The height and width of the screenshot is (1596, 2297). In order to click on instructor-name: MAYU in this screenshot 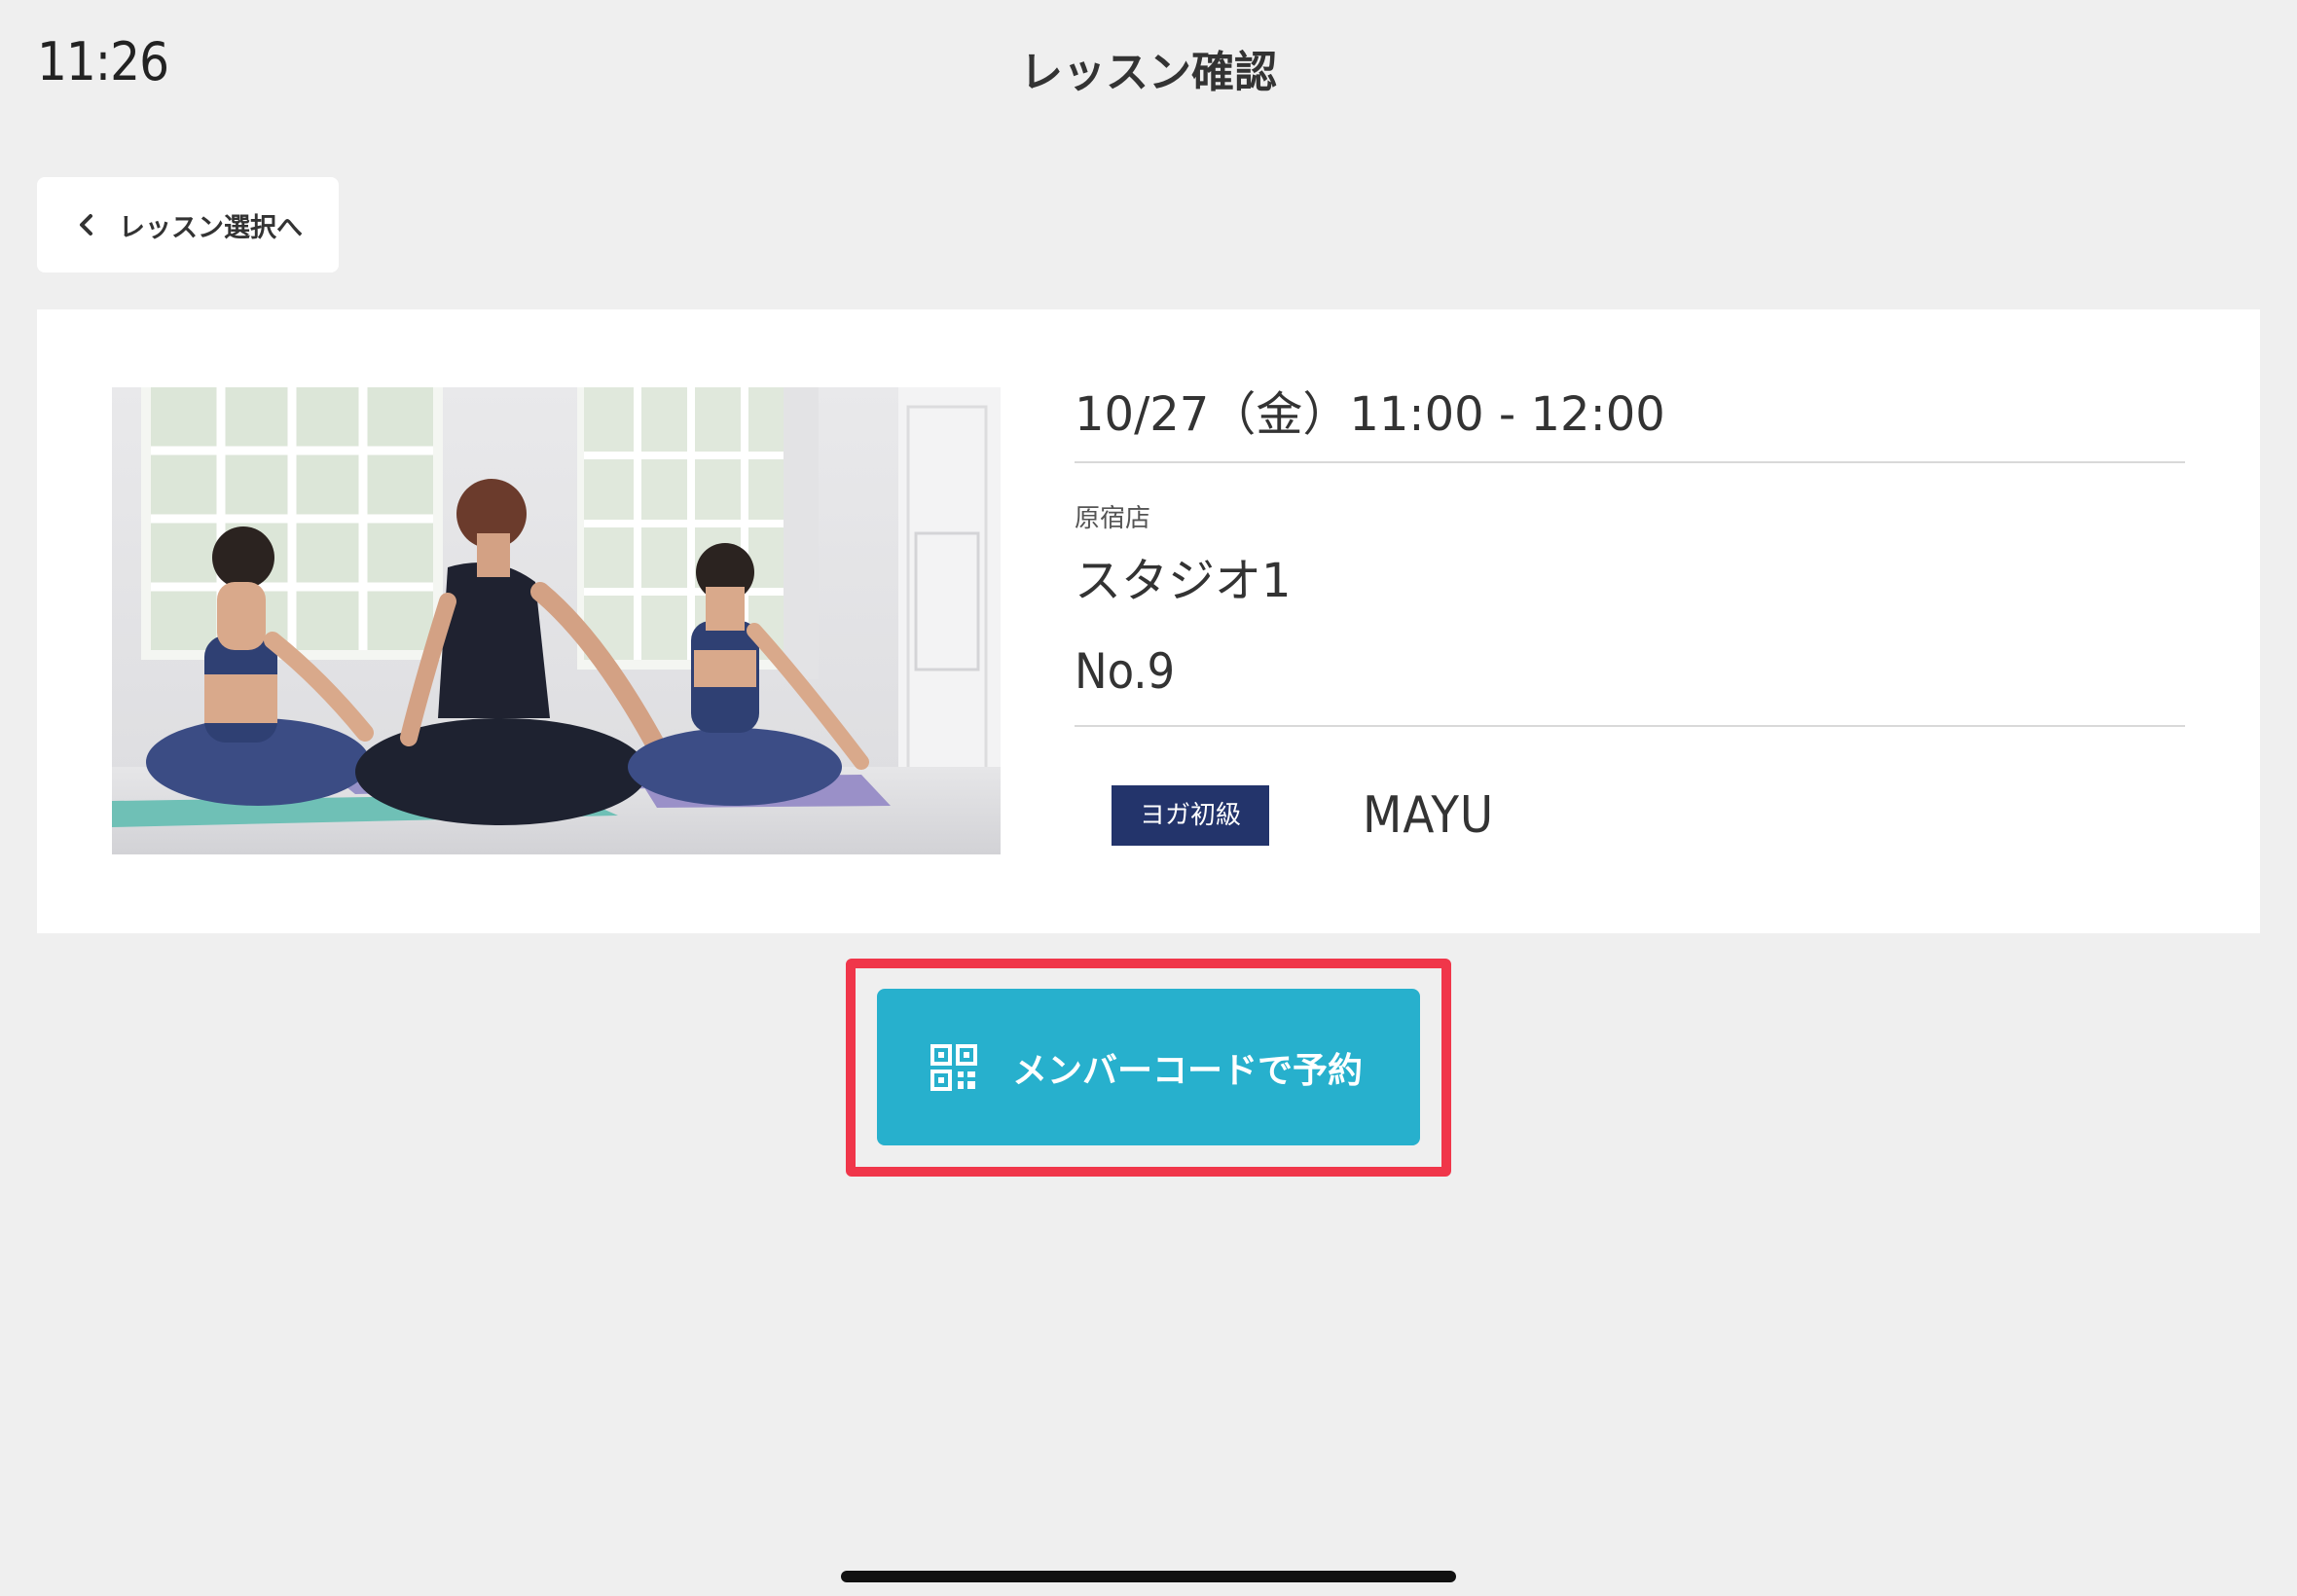, I will do `click(1429, 815)`.